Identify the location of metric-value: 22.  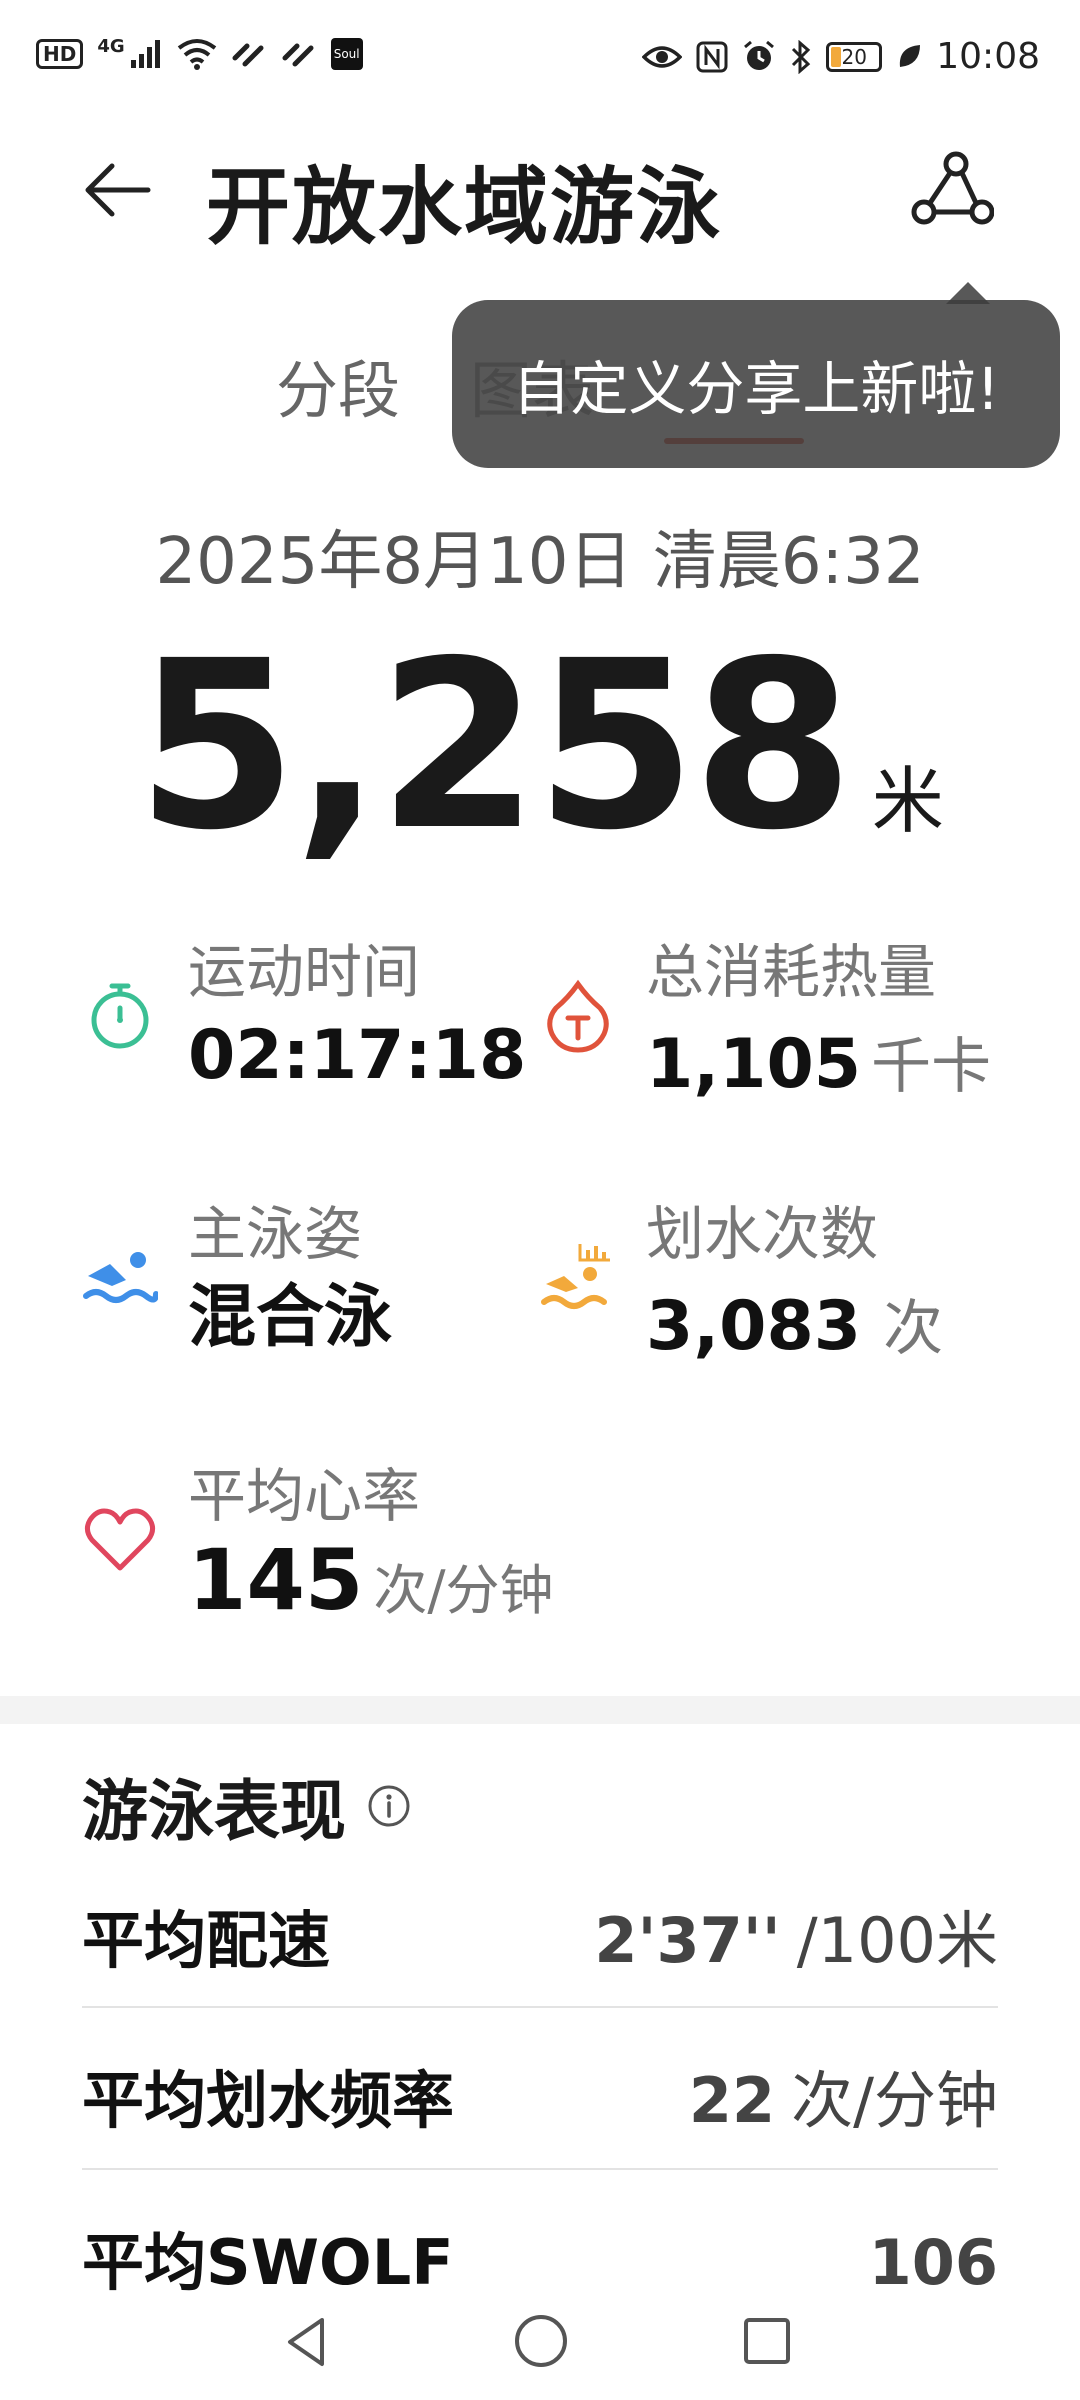
(732, 2100).